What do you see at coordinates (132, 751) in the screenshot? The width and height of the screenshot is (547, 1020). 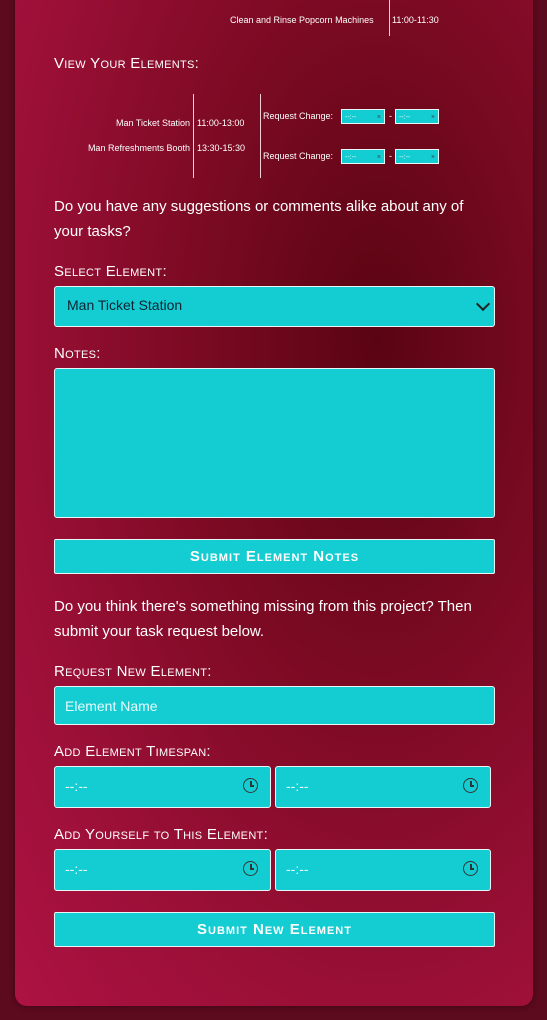 I see `add-timespan-label: Add Element Timespan:` at bounding box center [132, 751].